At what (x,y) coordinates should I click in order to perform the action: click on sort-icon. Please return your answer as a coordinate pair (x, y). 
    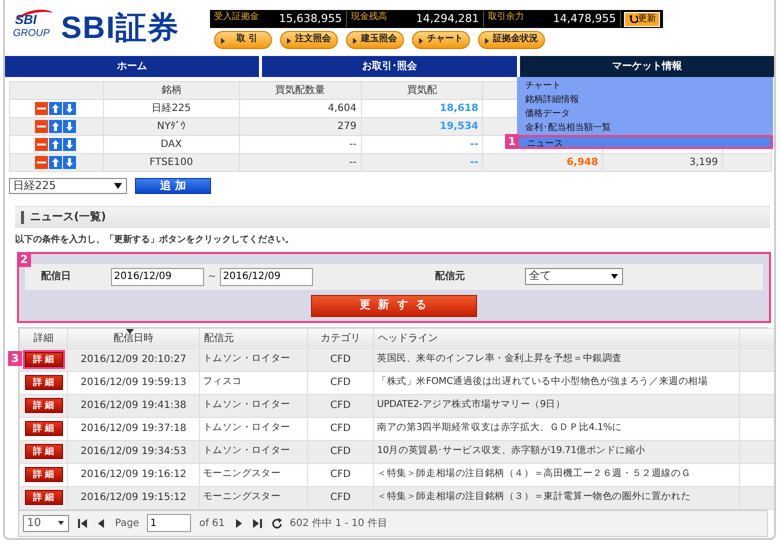
    Looking at the image, I should click on (130, 331).